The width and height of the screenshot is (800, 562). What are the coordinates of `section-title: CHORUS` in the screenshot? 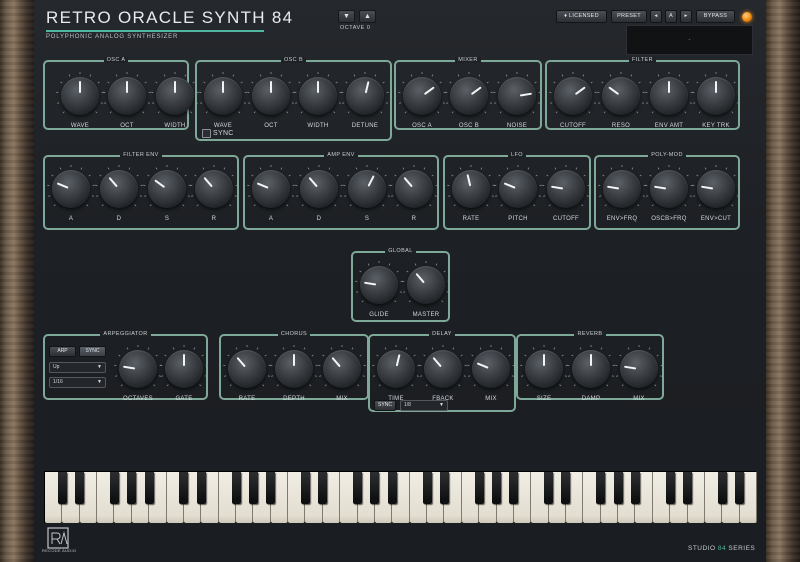 It's located at (294, 334).